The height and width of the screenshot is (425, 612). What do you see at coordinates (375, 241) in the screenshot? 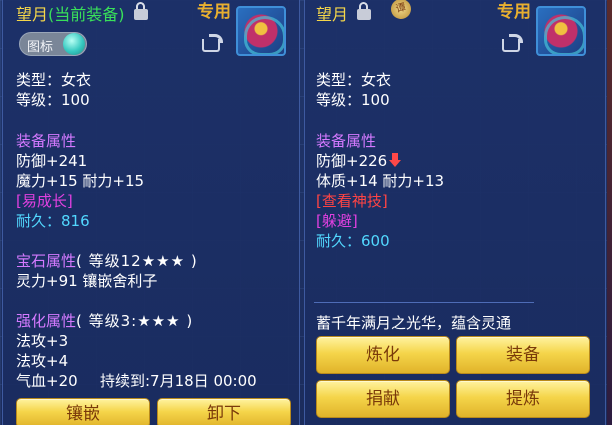
I see `durability-value: 600` at bounding box center [375, 241].